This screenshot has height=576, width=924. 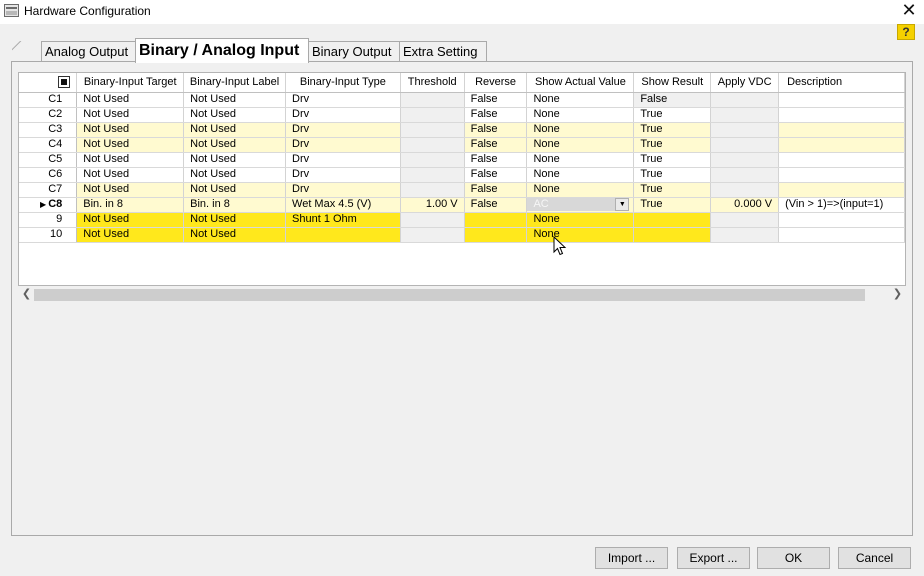 What do you see at coordinates (48, 83) in the screenshot?
I see `select-all-checkbox` at bounding box center [48, 83].